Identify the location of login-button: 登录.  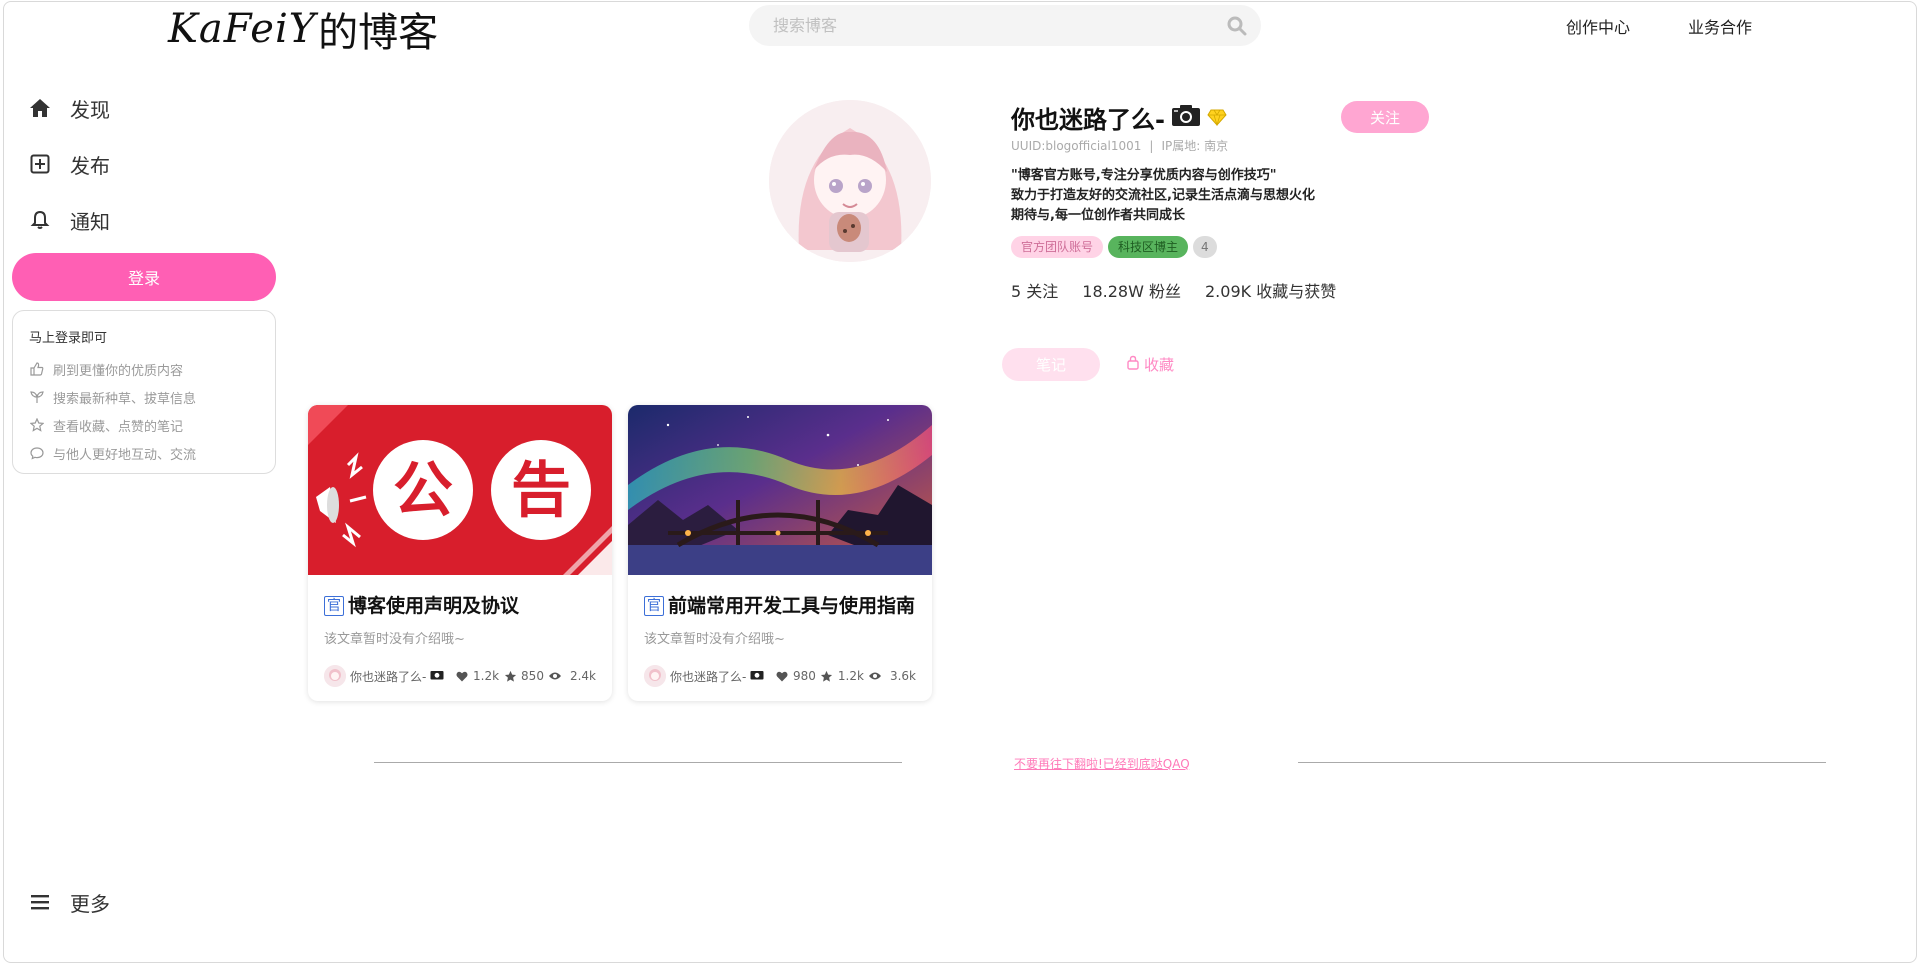
(144, 277).